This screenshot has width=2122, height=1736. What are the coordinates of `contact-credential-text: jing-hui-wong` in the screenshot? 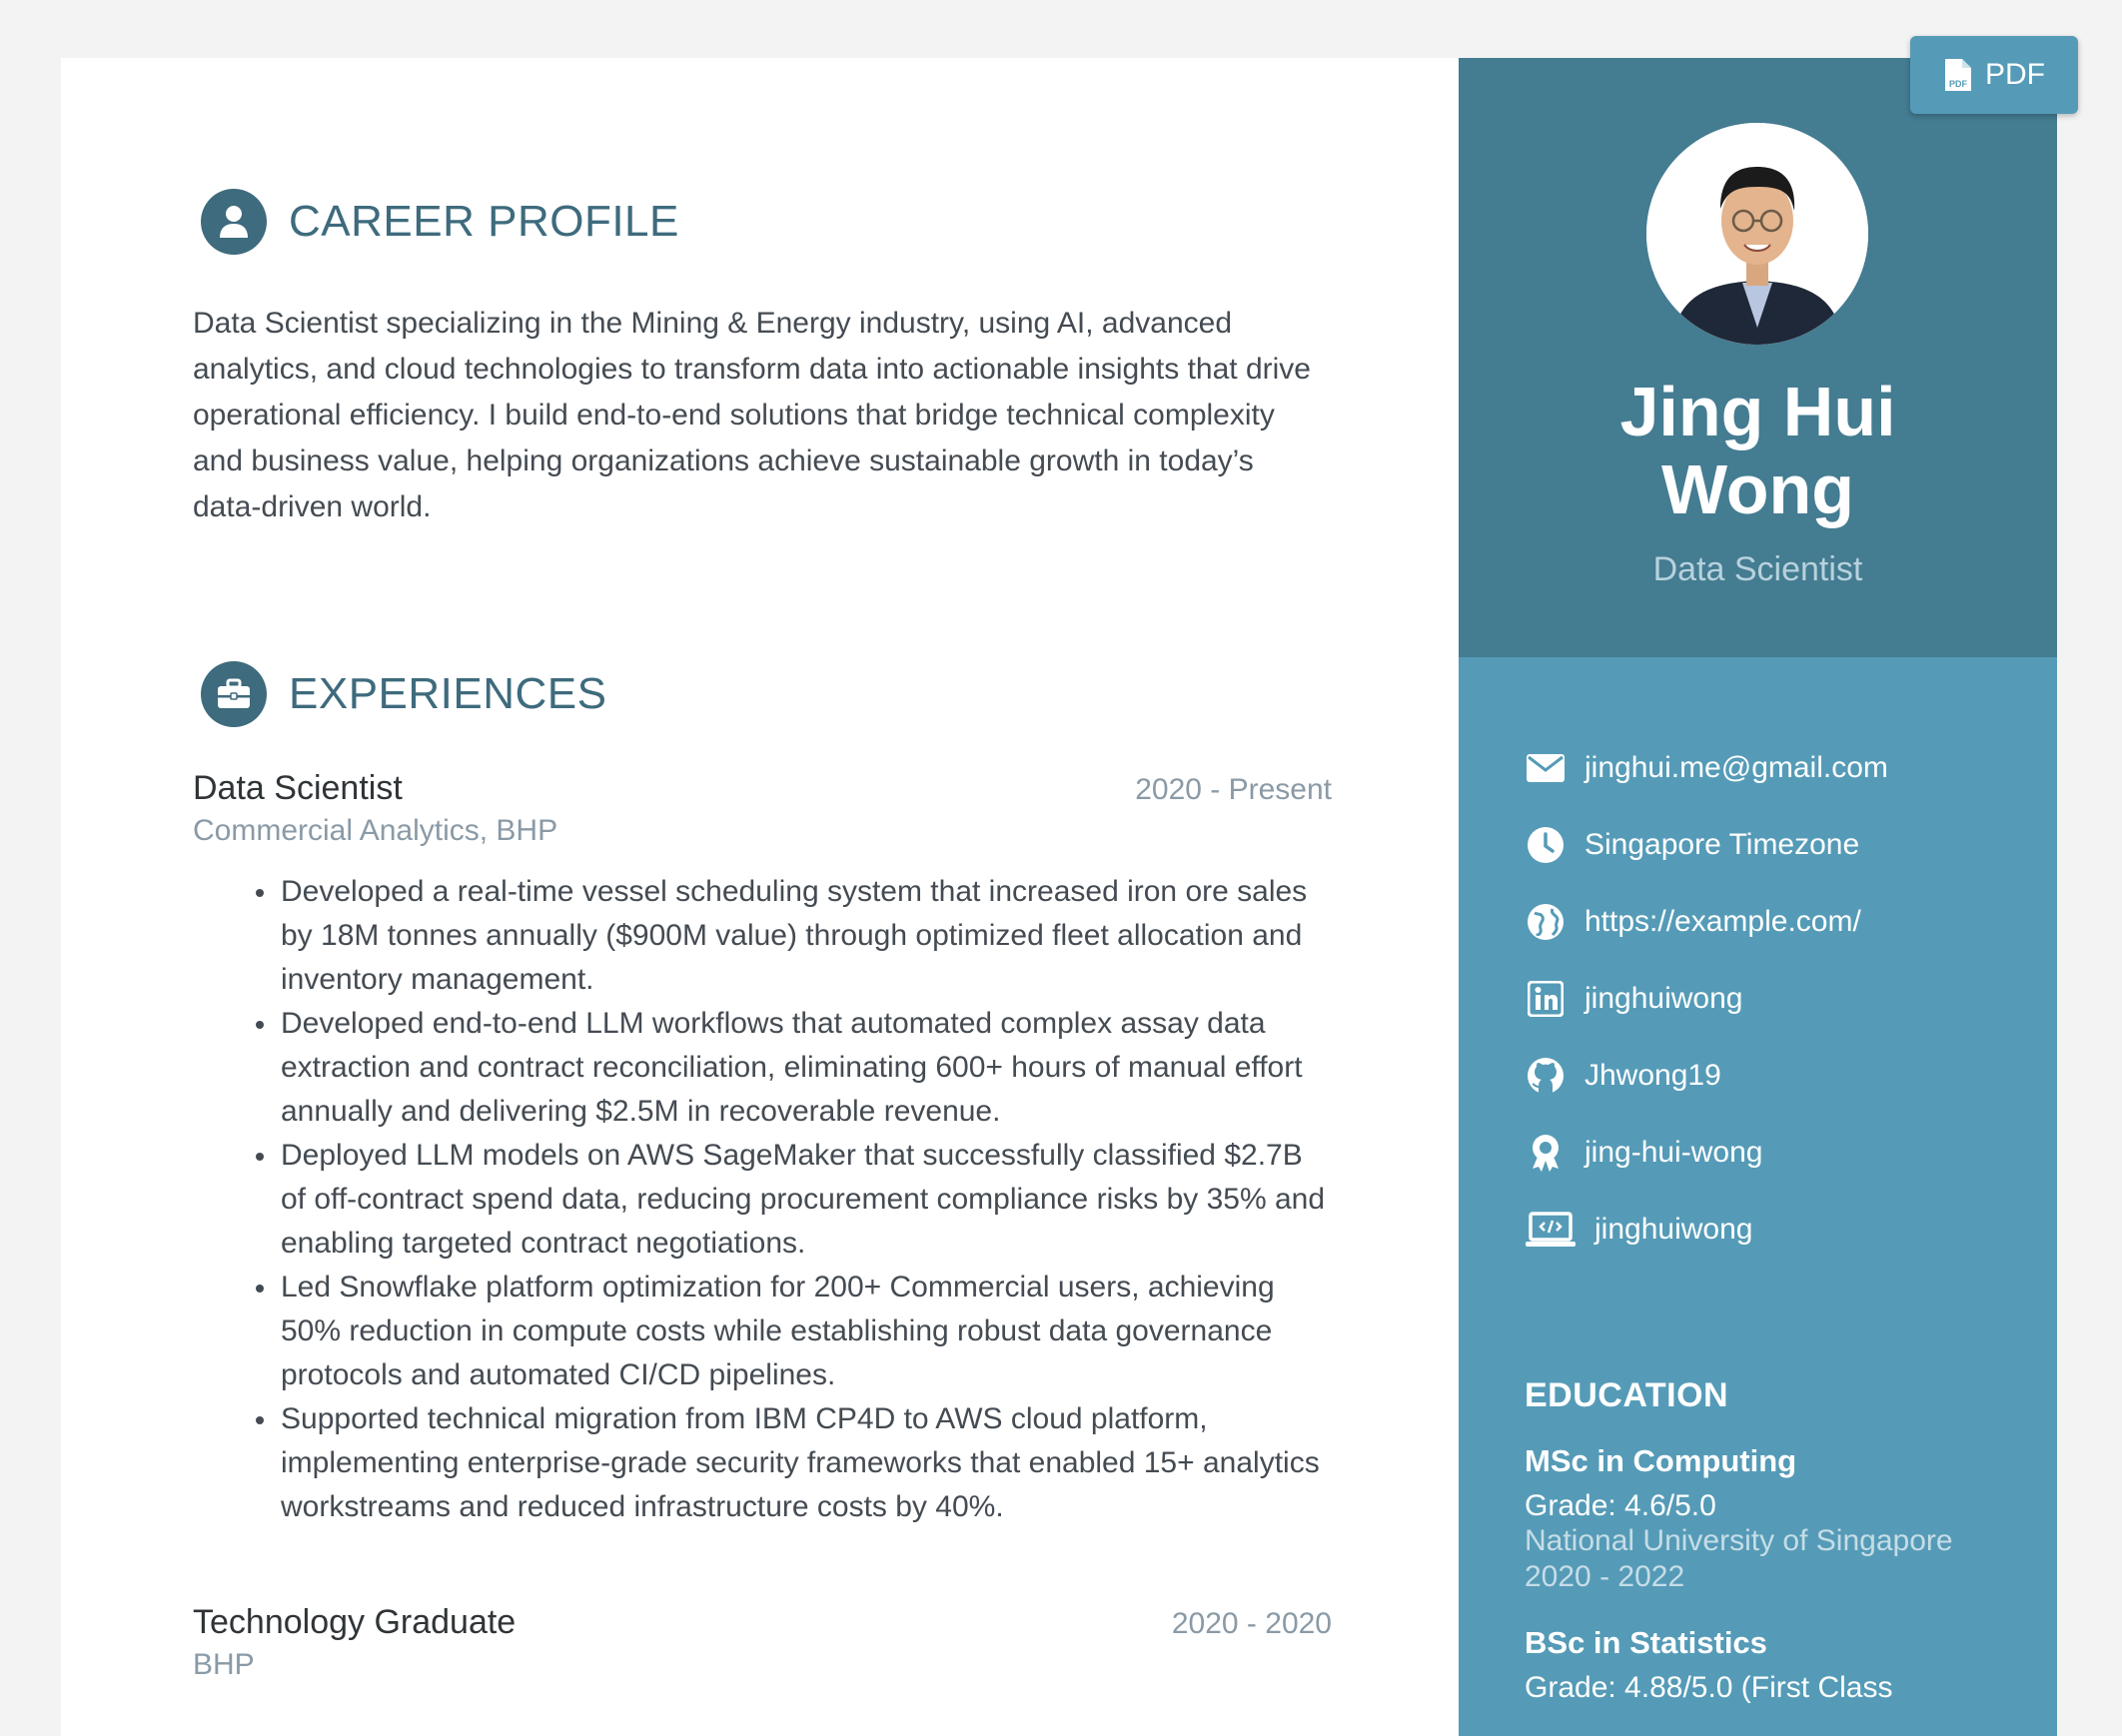 It's located at (1673, 1153).